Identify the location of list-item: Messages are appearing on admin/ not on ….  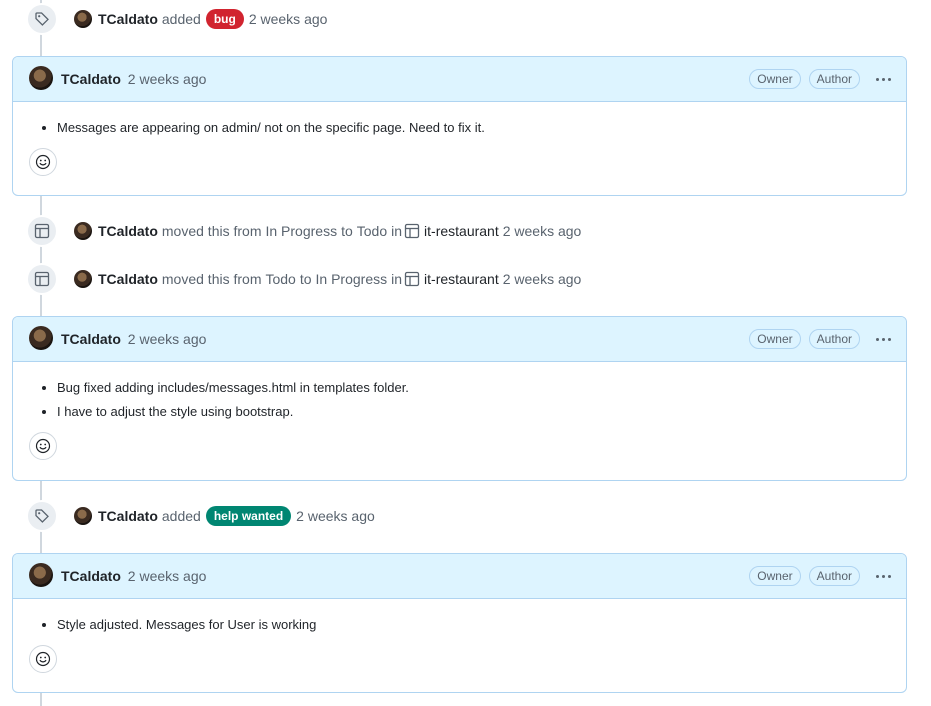
(473, 128).